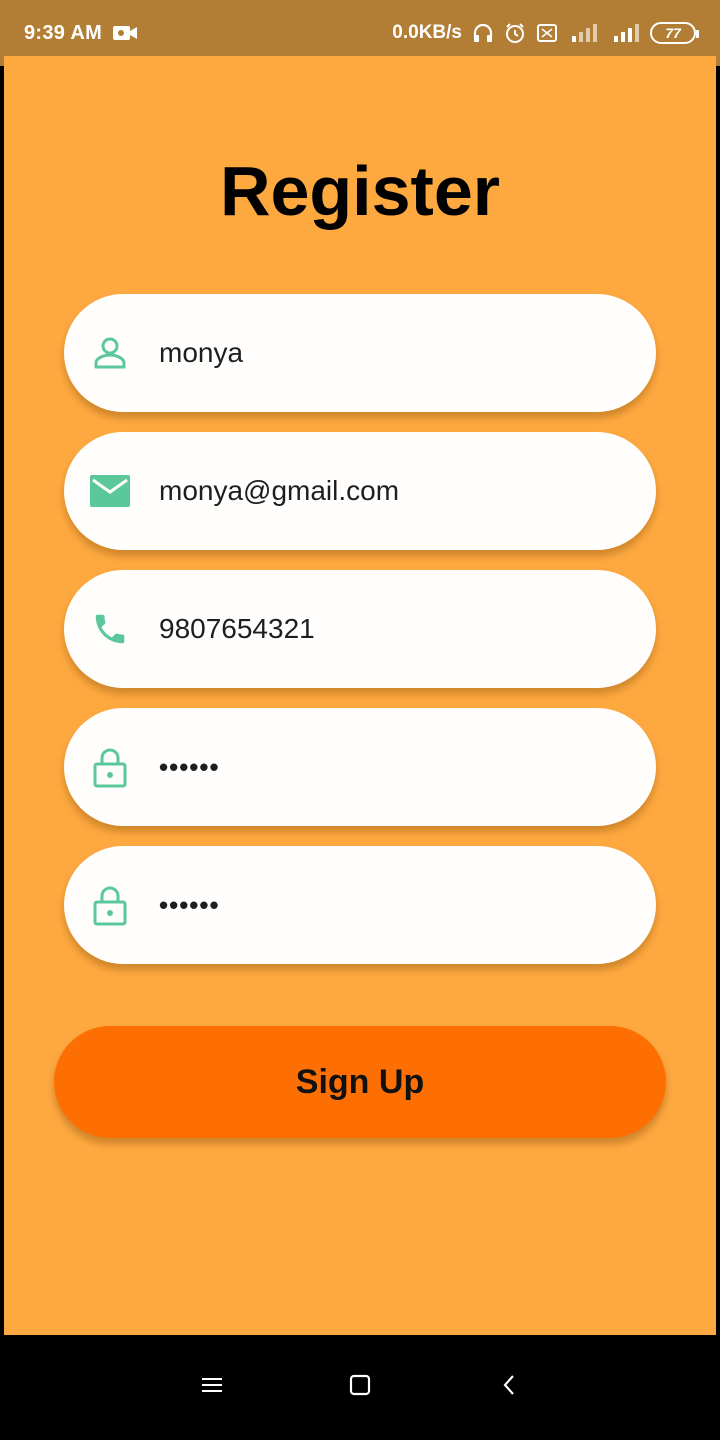  What do you see at coordinates (360, 1082) in the screenshot?
I see `sign-up-button: Sign Up` at bounding box center [360, 1082].